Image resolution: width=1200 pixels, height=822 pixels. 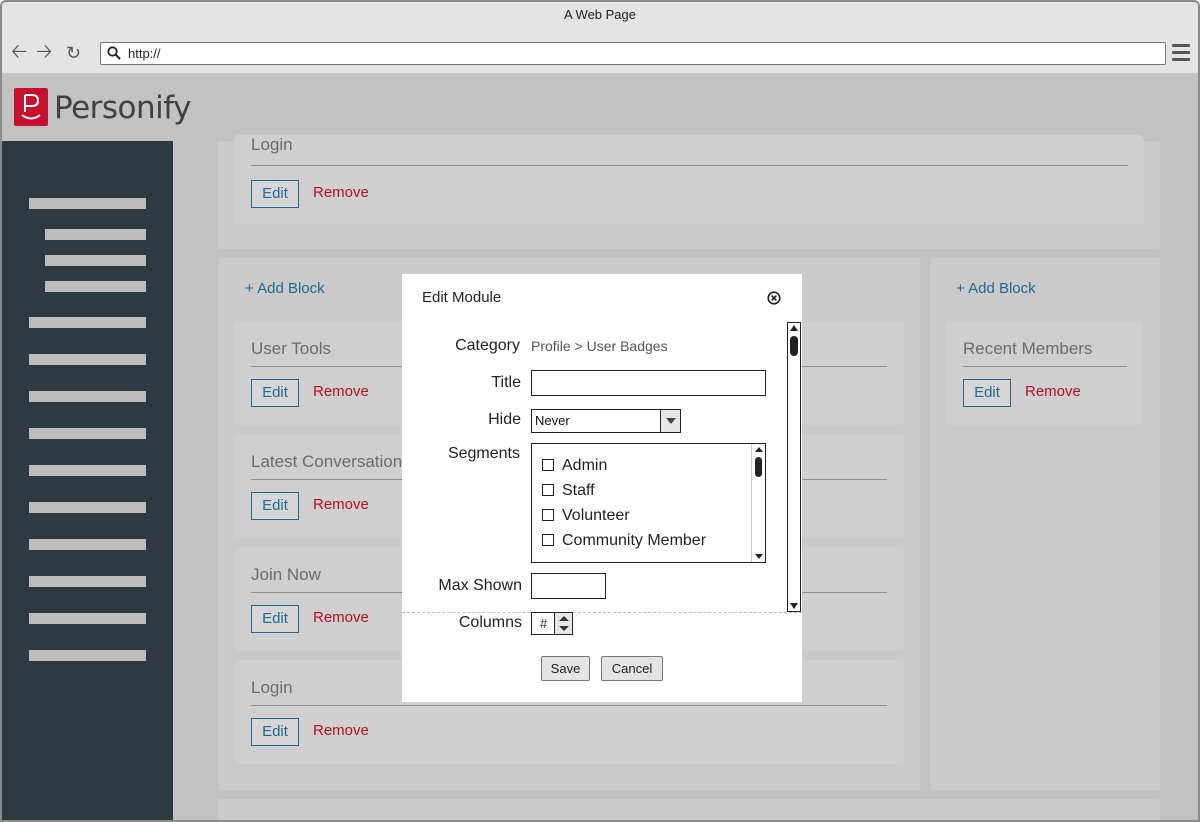 What do you see at coordinates (568, 586) in the screenshot?
I see `max-shown-input` at bounding box center [568, 586].